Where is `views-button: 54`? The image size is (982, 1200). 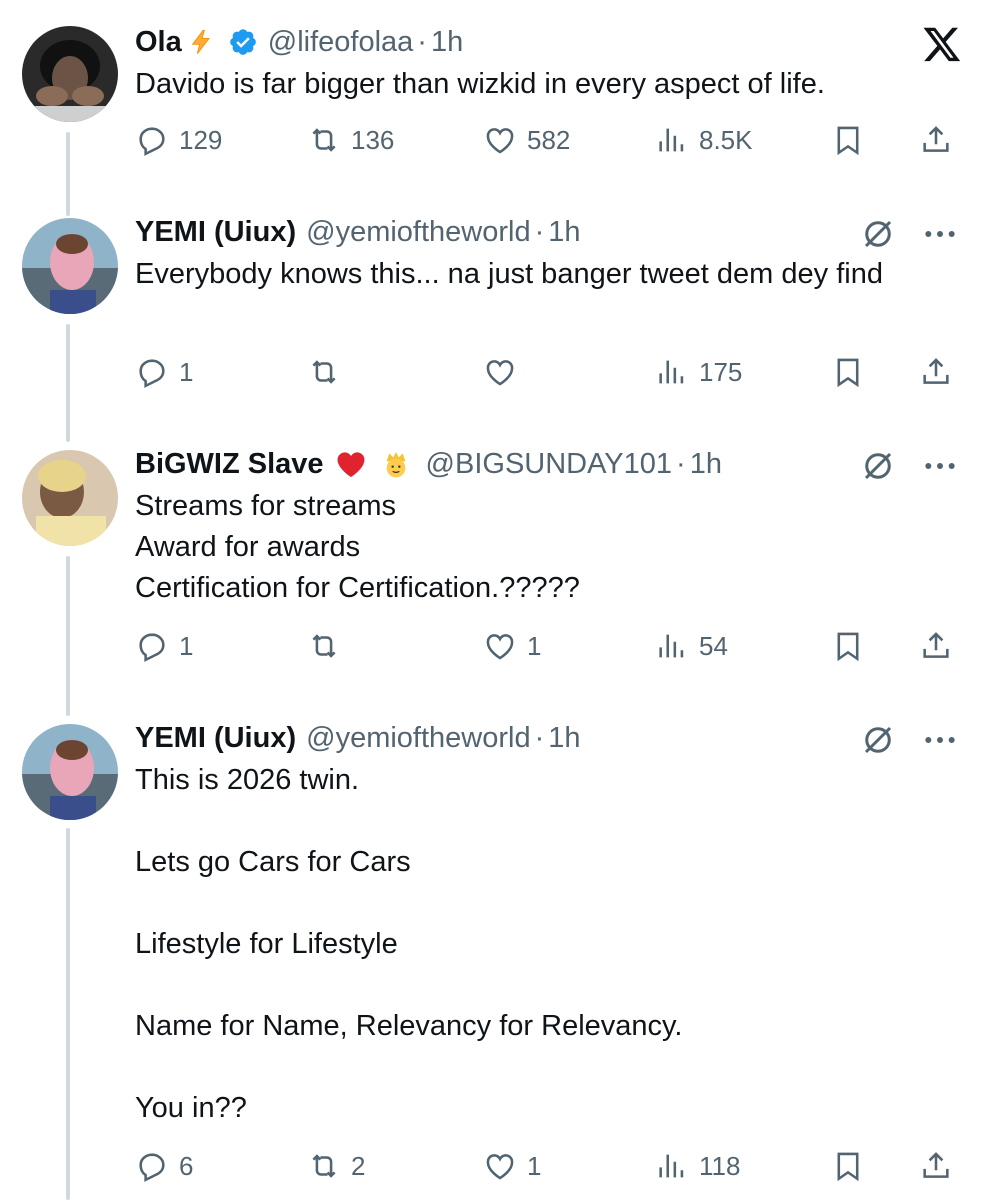 views-button: 54 is located at coordinates (691, 646).